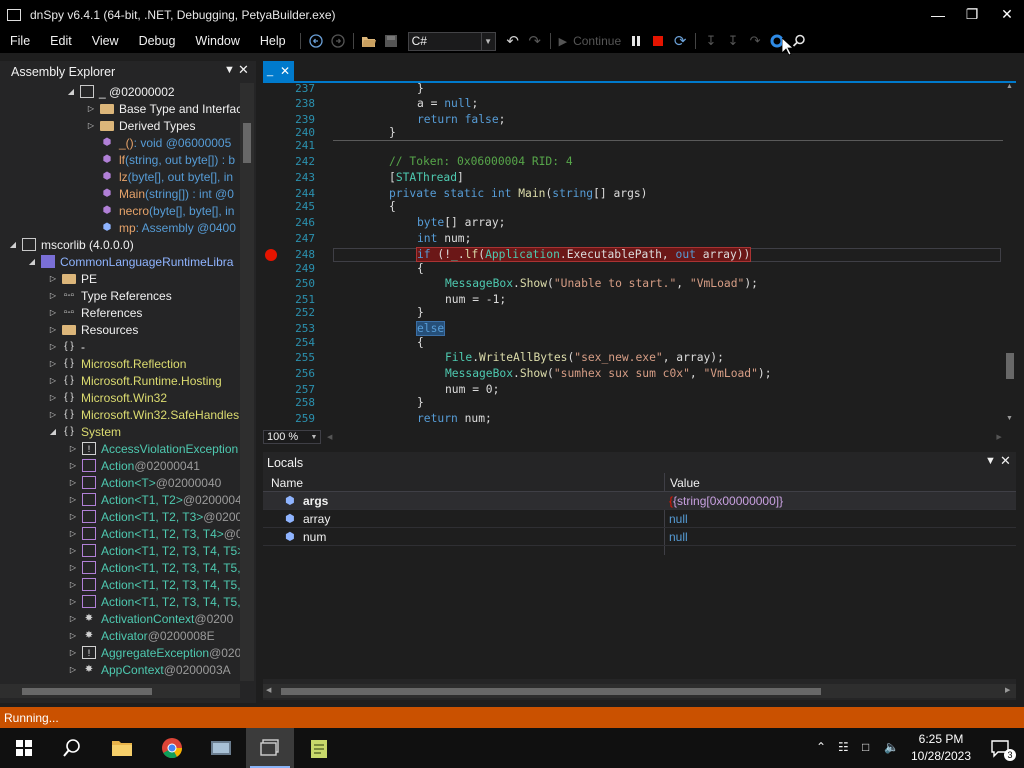 This screenshot has width=1024, height=768. Describe the element at coordinates (154, 550) in the screenshot. I see `tree-node-class: ▷ Action <T1, T2, T3, T4, T5>` at that location.